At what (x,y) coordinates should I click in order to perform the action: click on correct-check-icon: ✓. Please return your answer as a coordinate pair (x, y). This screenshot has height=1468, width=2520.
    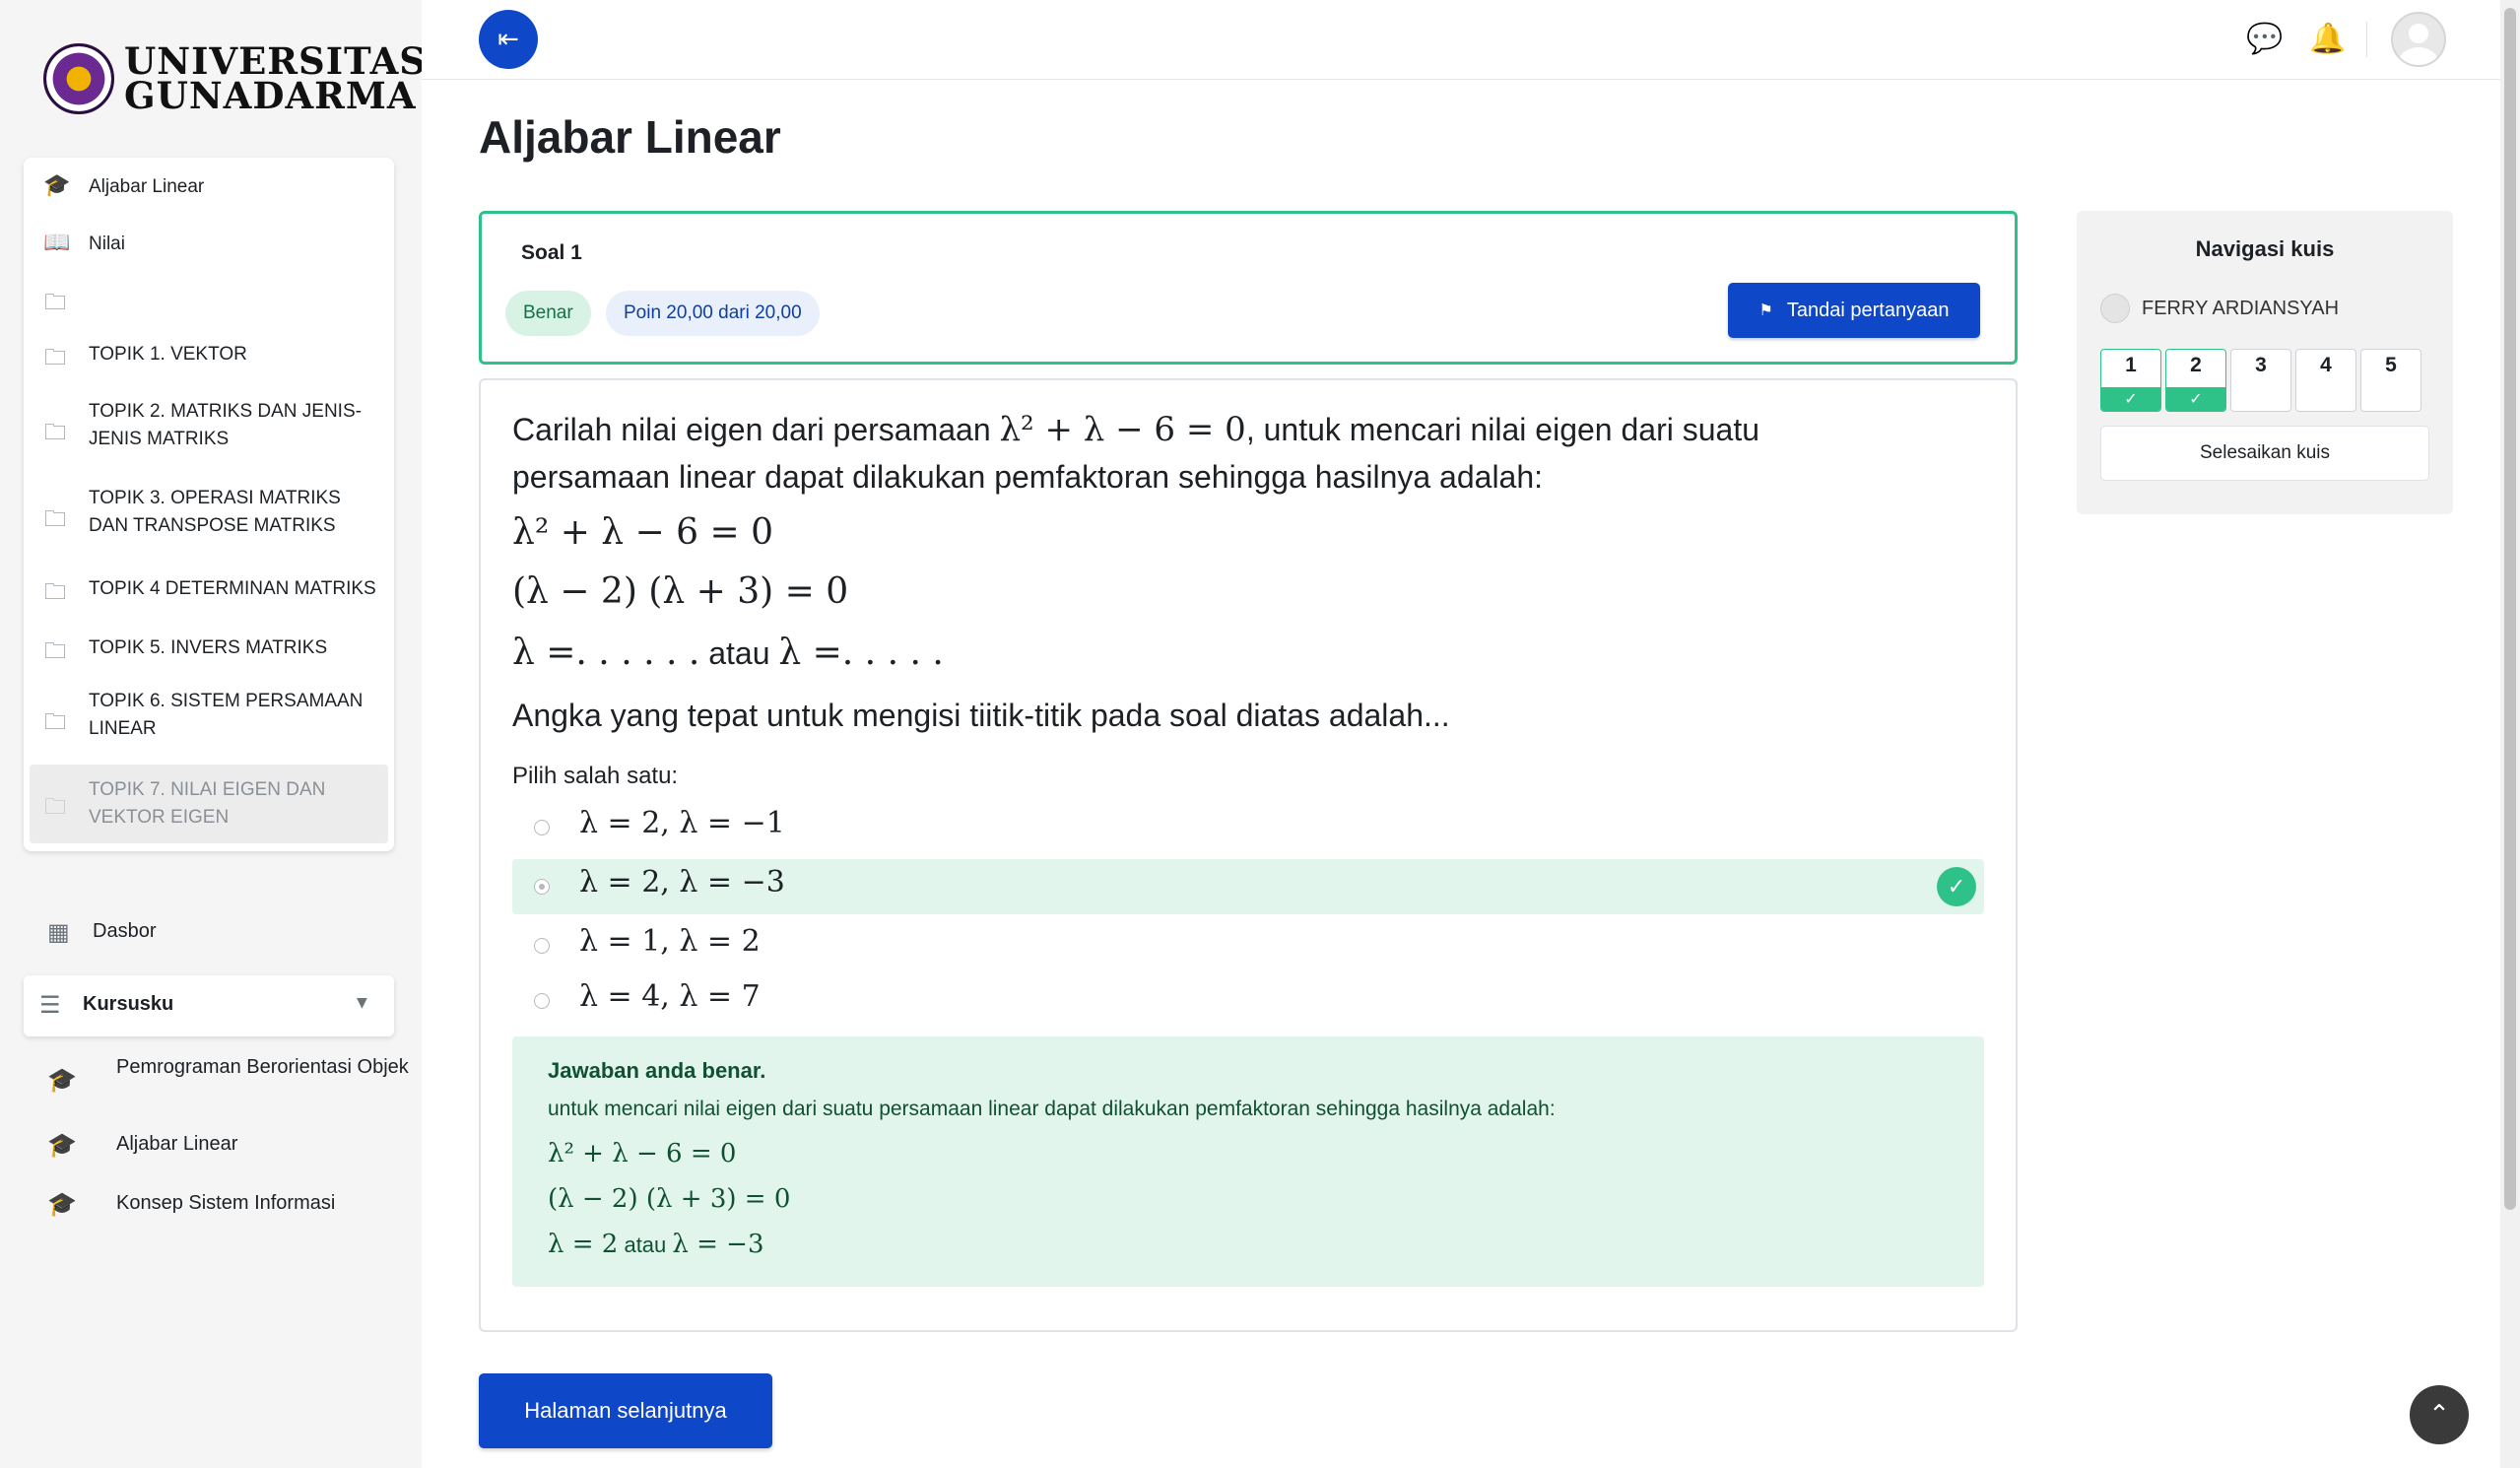
    Looking at the image, I should click on (1956, 886).